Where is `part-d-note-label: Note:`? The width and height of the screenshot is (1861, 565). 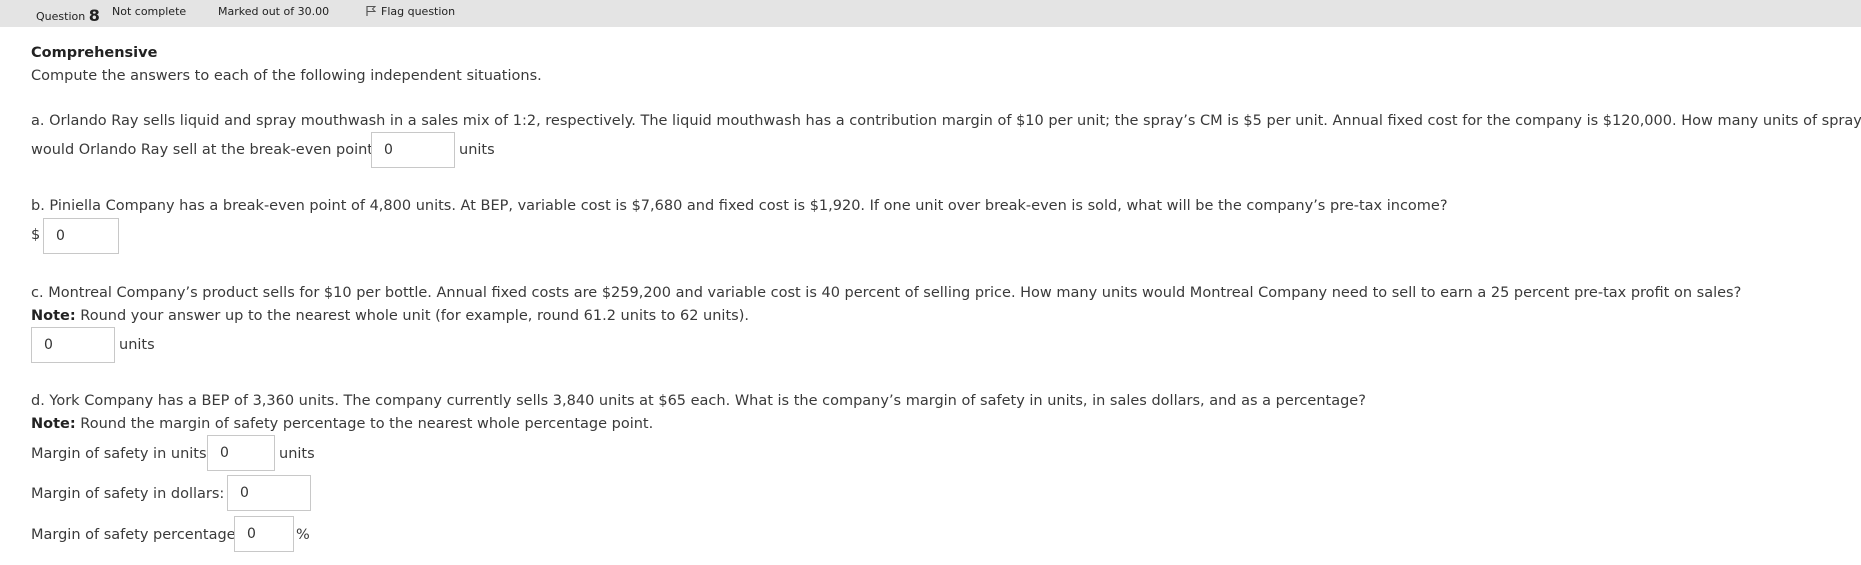 part-d-note-label: Note: is located at coordinates (53, 424).